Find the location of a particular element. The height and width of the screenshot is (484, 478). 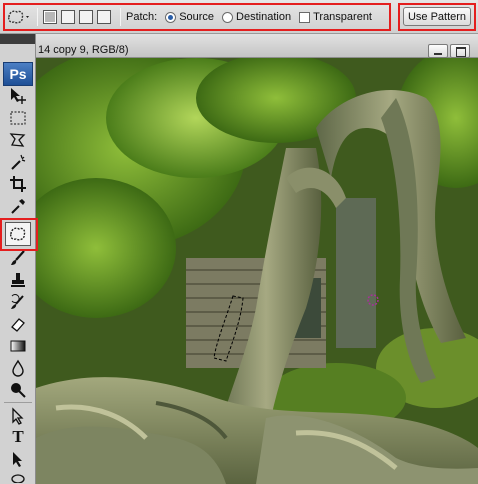

separator is located at coordinates (18, 402).